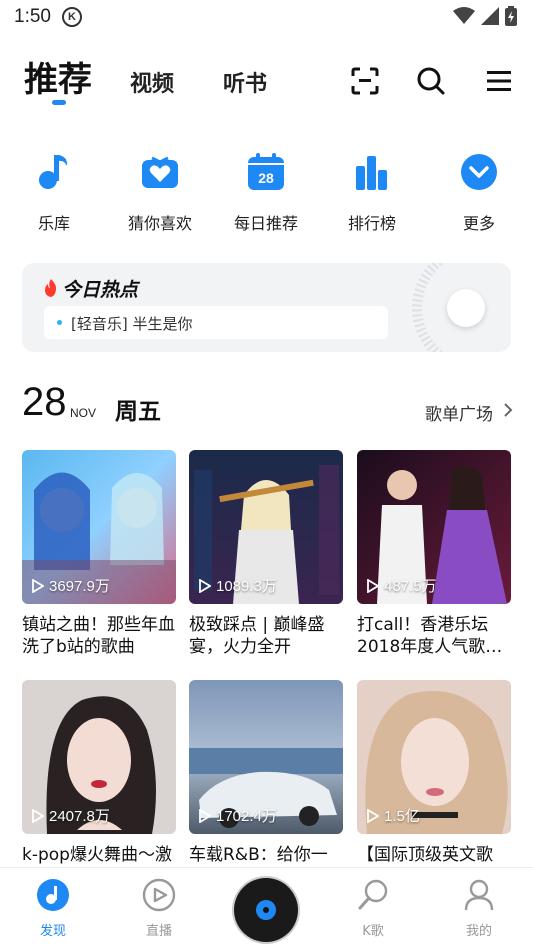 The width and height of the screenshot is (533, 947). Describe the element at coordinates (464, 15) in the screenshot. I see `wifi-icon` at that location.